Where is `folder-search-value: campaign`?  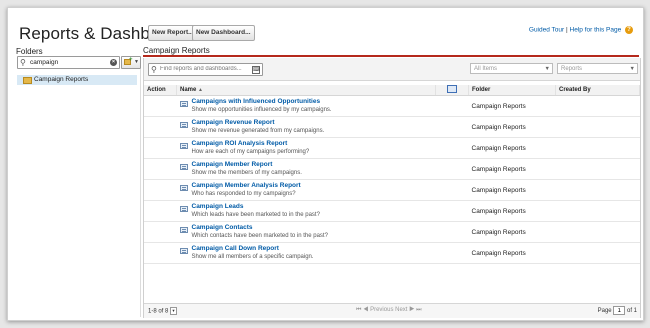 folder-search-value: campaign is located at coordinates (44, 62).